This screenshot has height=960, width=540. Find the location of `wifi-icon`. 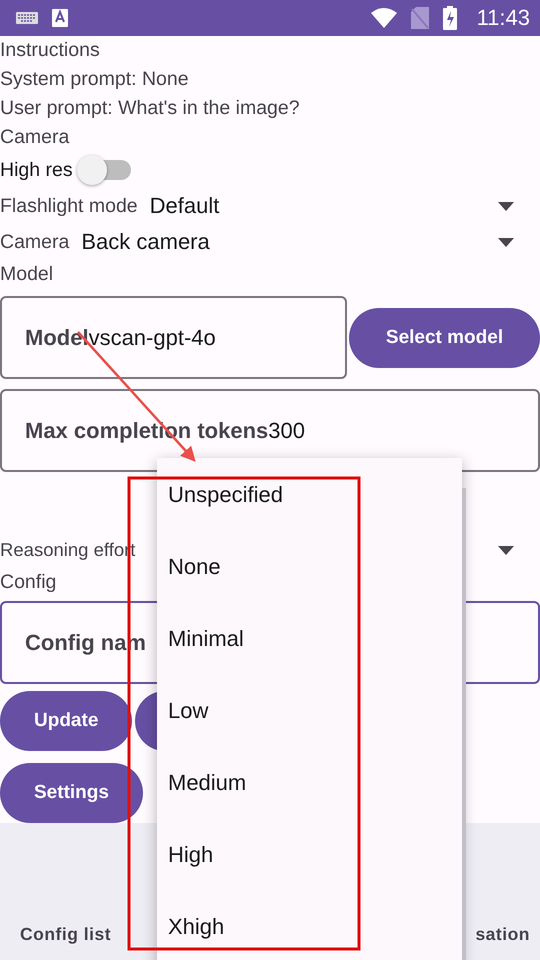

wifi-icon is located at coordinates (383, 18).